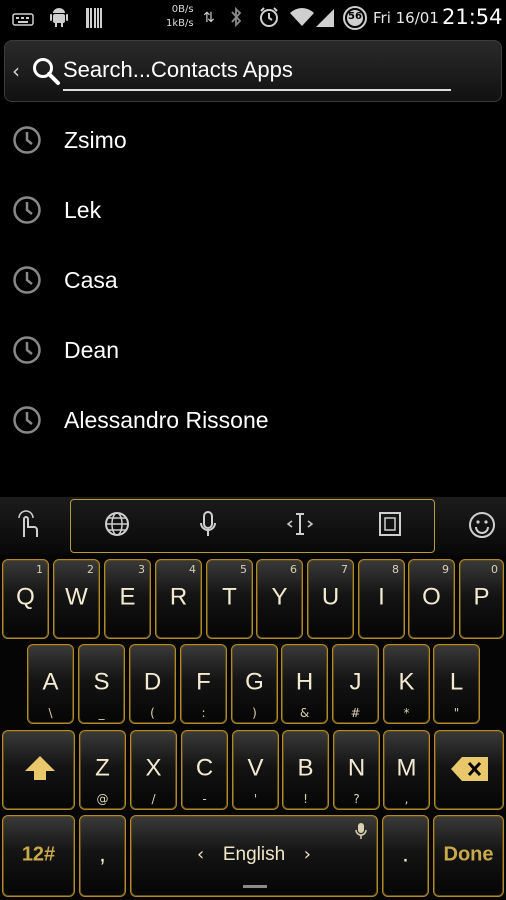 The image size is (506, 900). Describe the element at coordinates (229, 599) in the screenshot. I see `key-t: 5T` at that location.